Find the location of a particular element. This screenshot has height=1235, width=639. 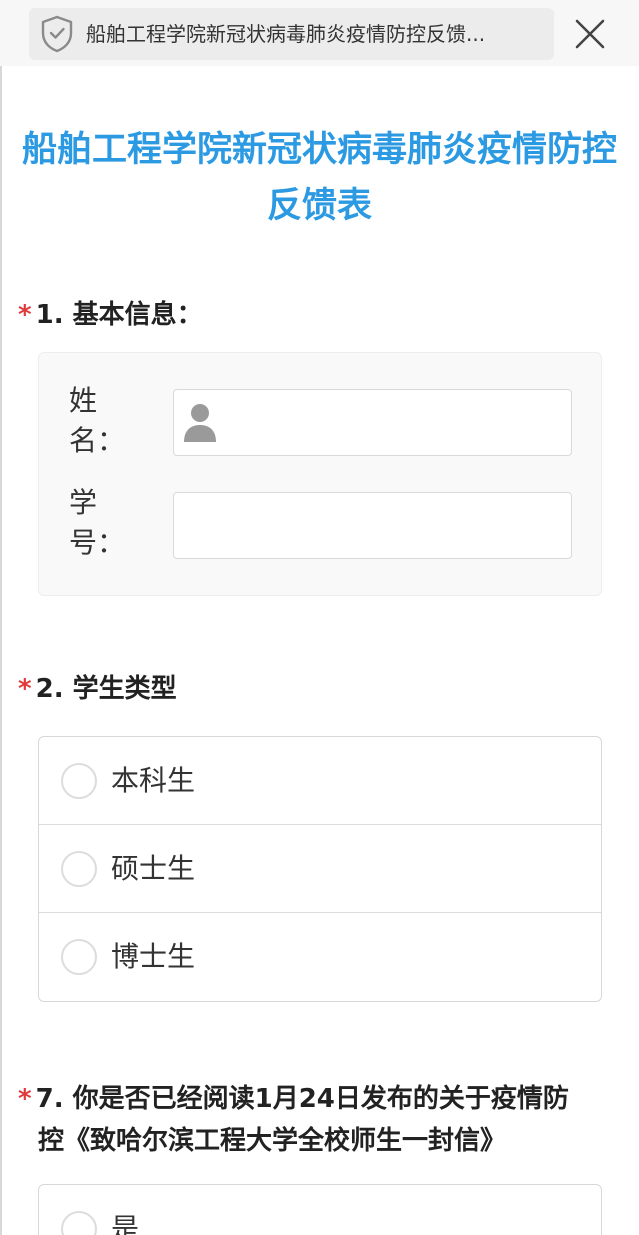

name-label: 姓 名： is located at coordinates (97, 421).